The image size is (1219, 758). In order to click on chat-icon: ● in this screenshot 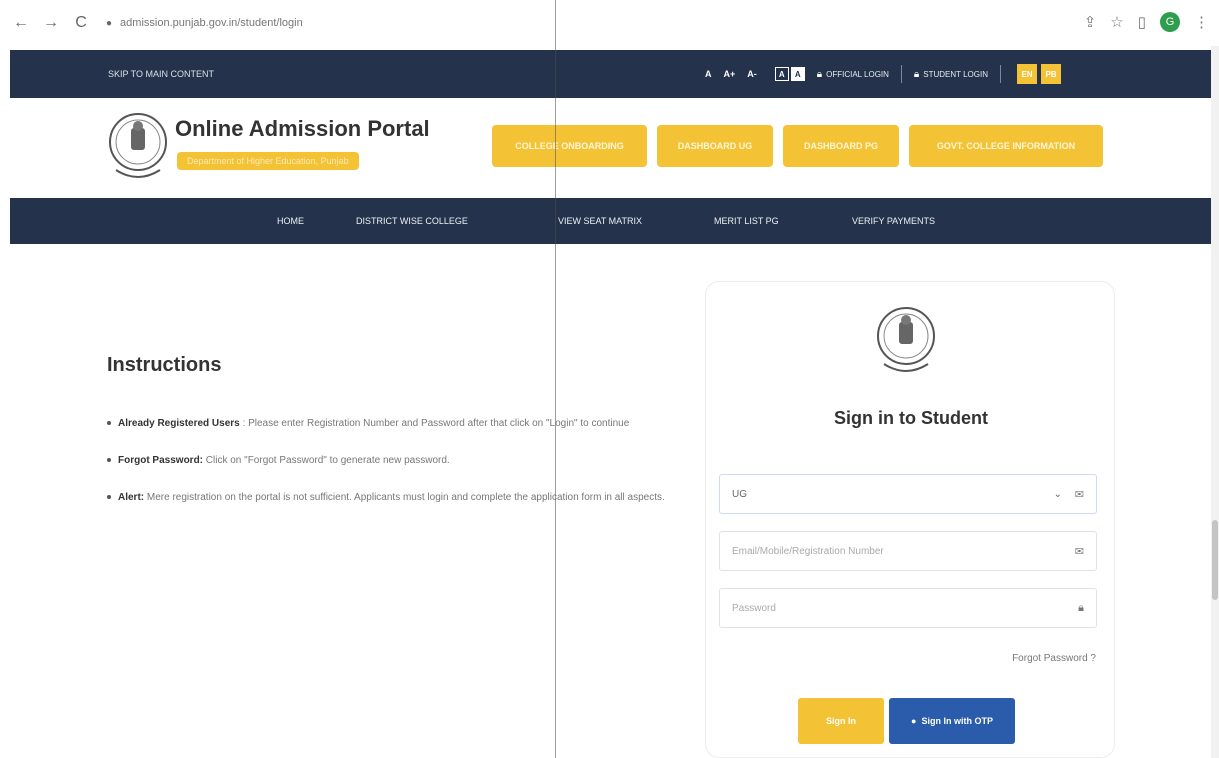, I will do `click(914, 721)`.